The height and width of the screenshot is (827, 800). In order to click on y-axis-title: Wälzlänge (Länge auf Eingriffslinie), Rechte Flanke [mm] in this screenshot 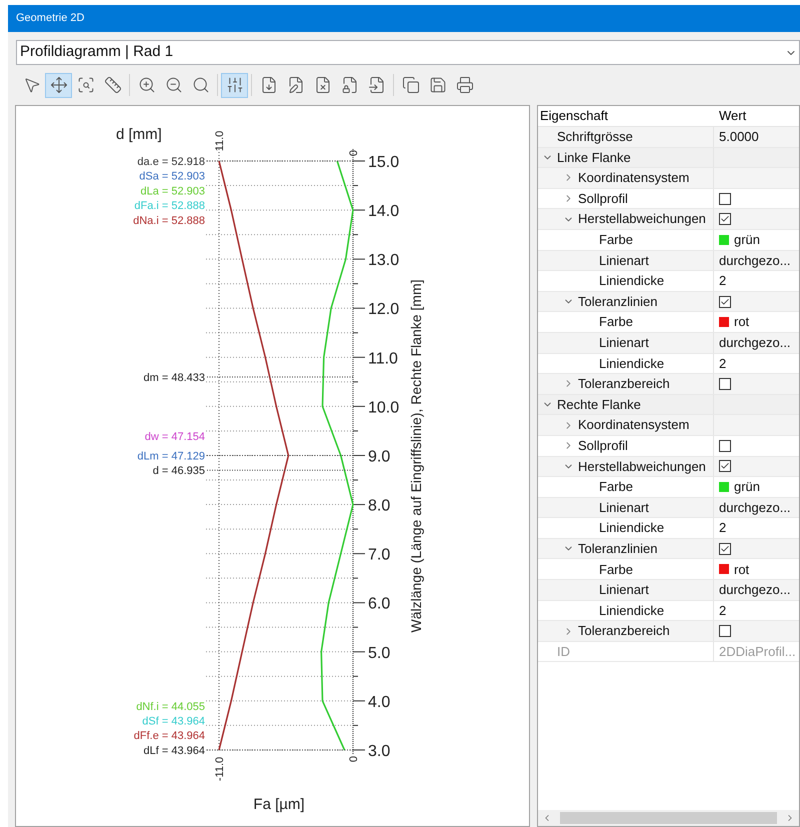, I will do `click(416, 456)`.